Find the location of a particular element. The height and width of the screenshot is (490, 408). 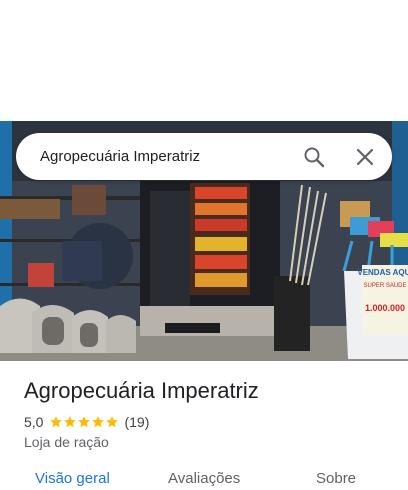

rating-stars is located at coordinates (84, 422).